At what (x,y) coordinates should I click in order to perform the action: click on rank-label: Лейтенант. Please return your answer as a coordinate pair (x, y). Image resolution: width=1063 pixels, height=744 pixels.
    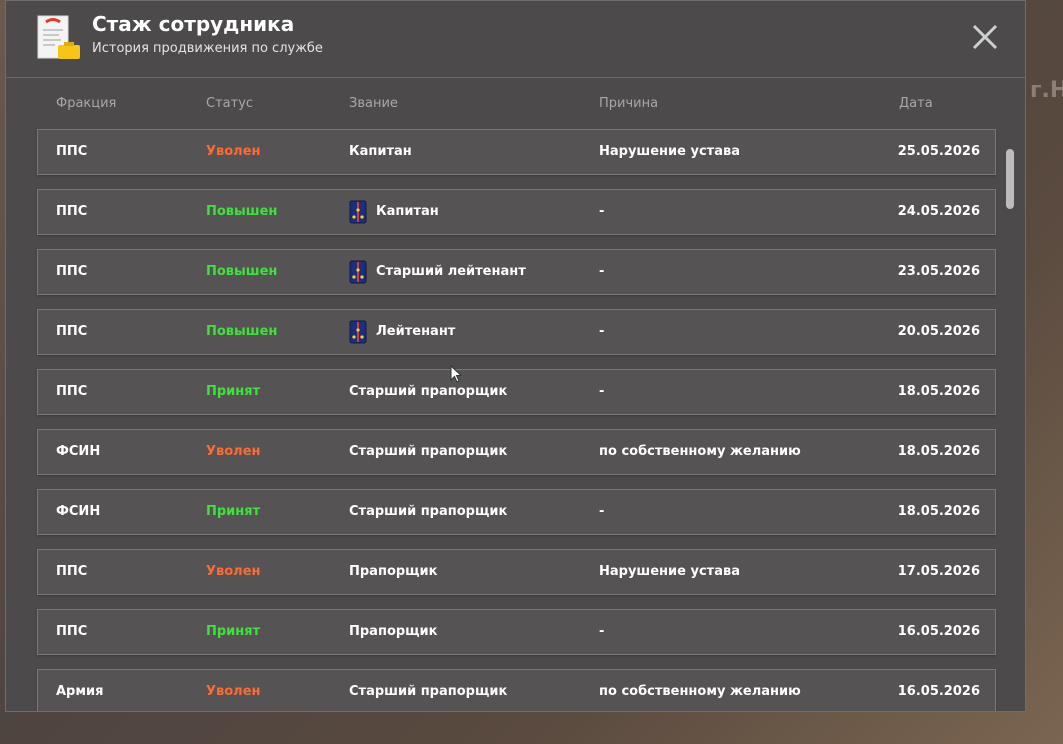
    Looking at the image, I should click on (416, 331).